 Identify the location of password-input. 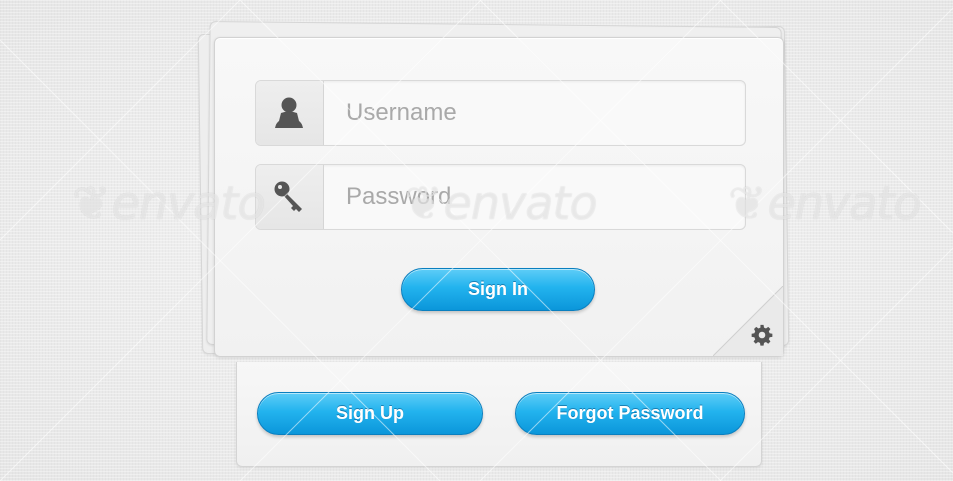
(534, 197).